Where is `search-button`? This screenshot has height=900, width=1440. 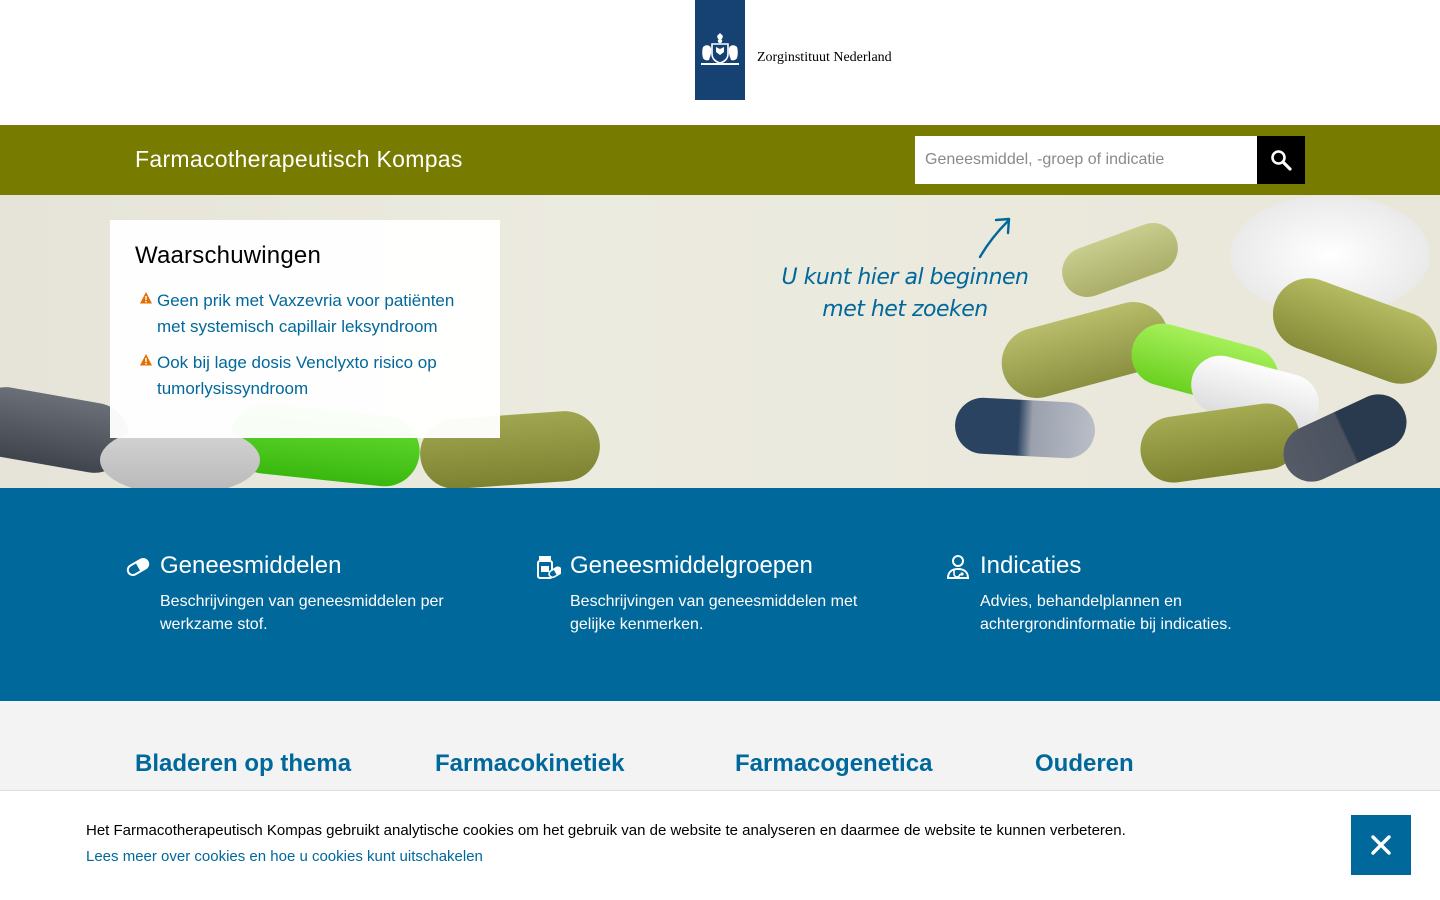
search-button is located at coordinates (1281, 160).